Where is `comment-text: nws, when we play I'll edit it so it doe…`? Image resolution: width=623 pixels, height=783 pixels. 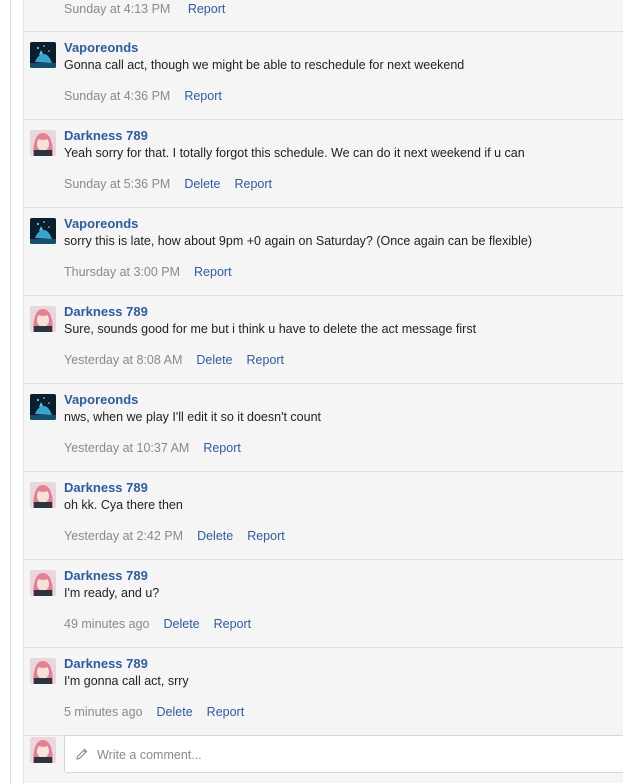
comment-text: nws, when we play I'll edit it so it doe… is located at coordinates (192, 417).